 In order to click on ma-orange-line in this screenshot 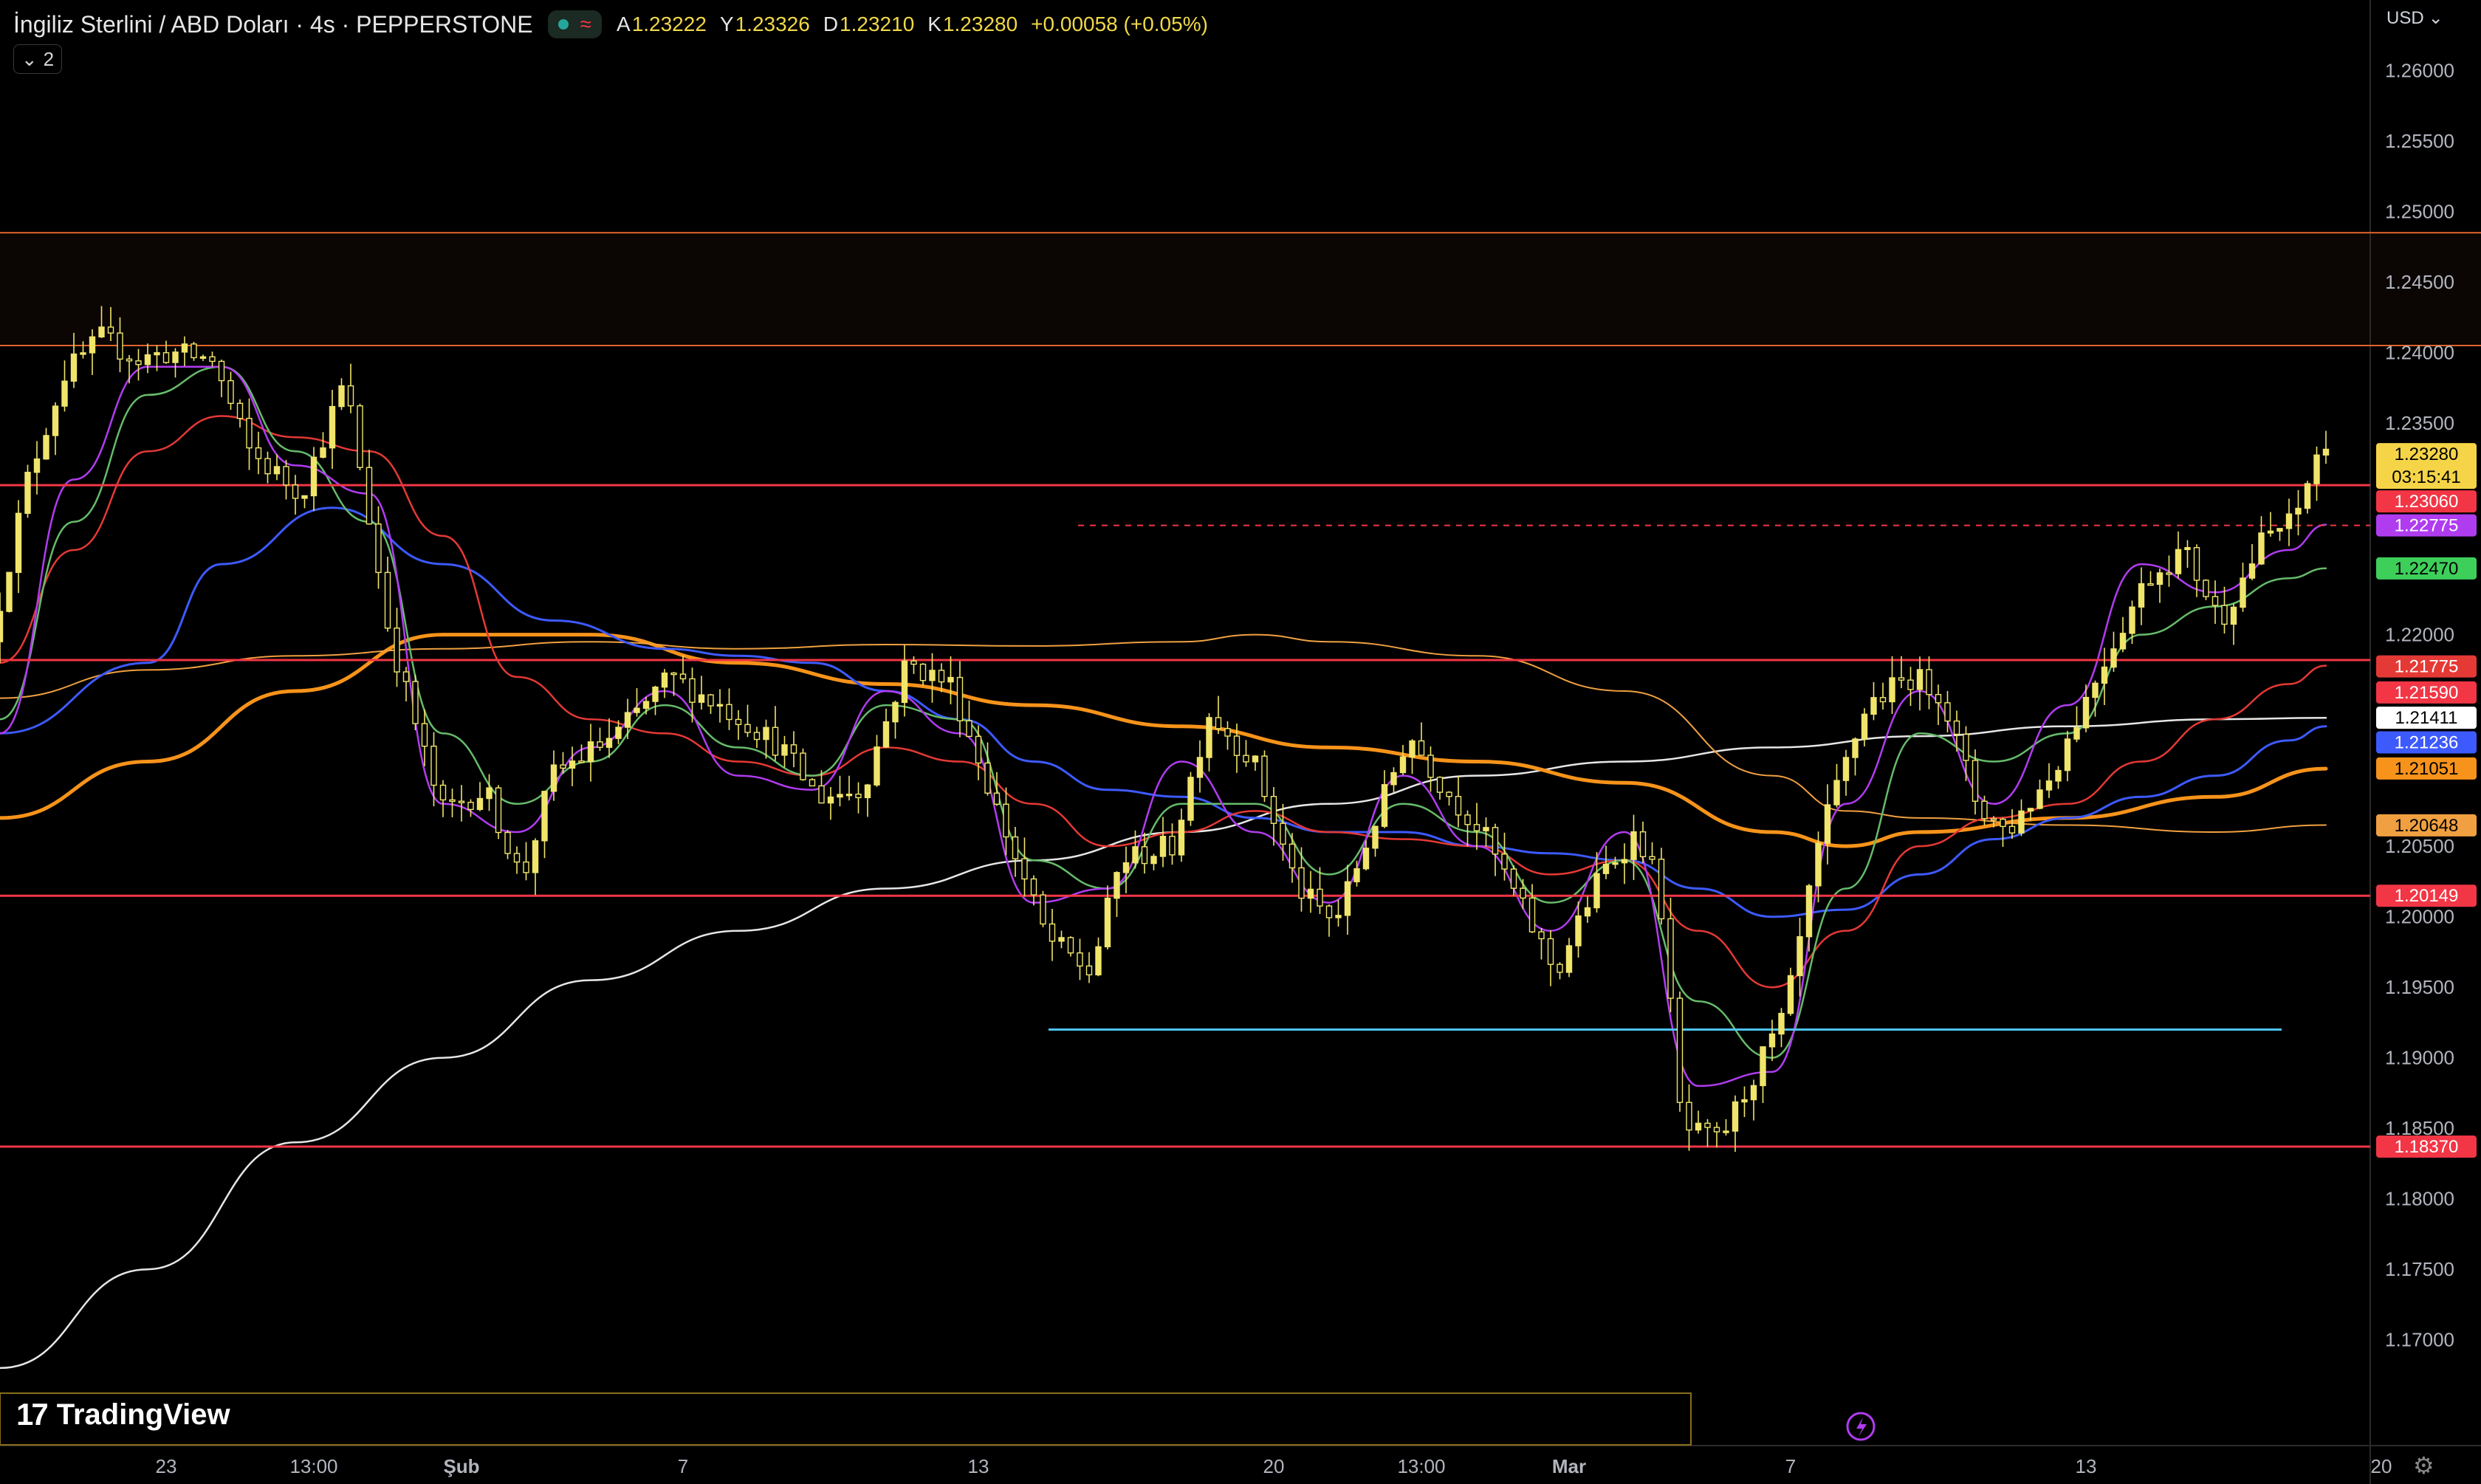, I will do `click(1164, 740)`.